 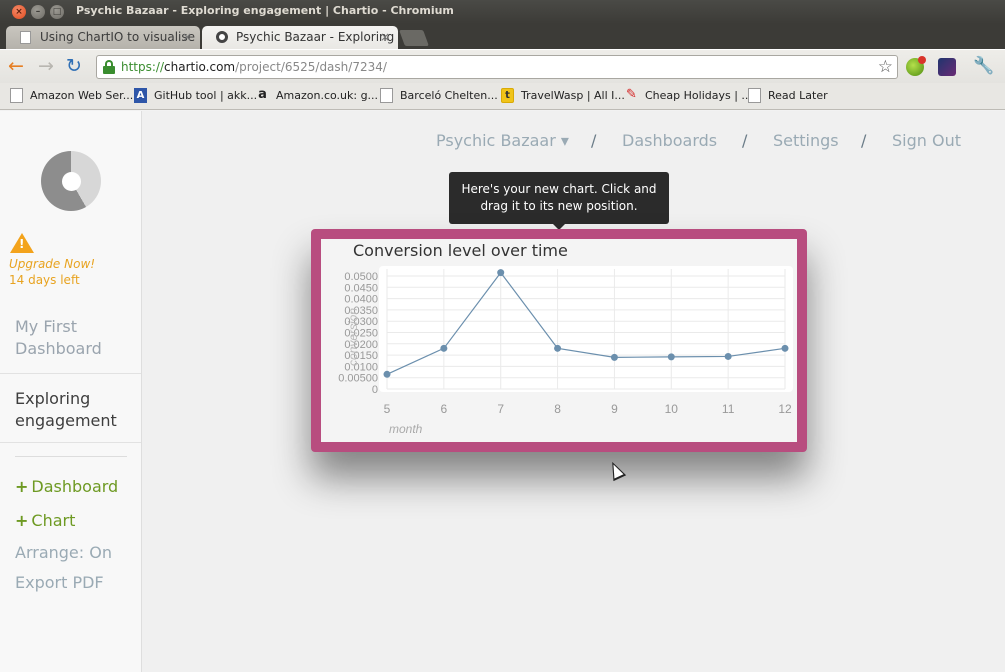 I want to click on plot-area, so click(x=586, y=329).